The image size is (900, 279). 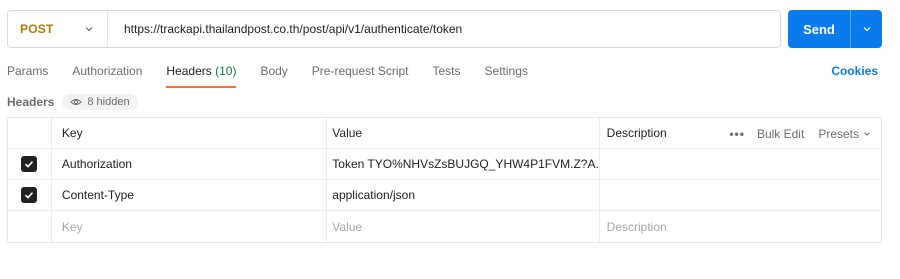 I want to click on tab-params: Params, so click(x=27, y=76).